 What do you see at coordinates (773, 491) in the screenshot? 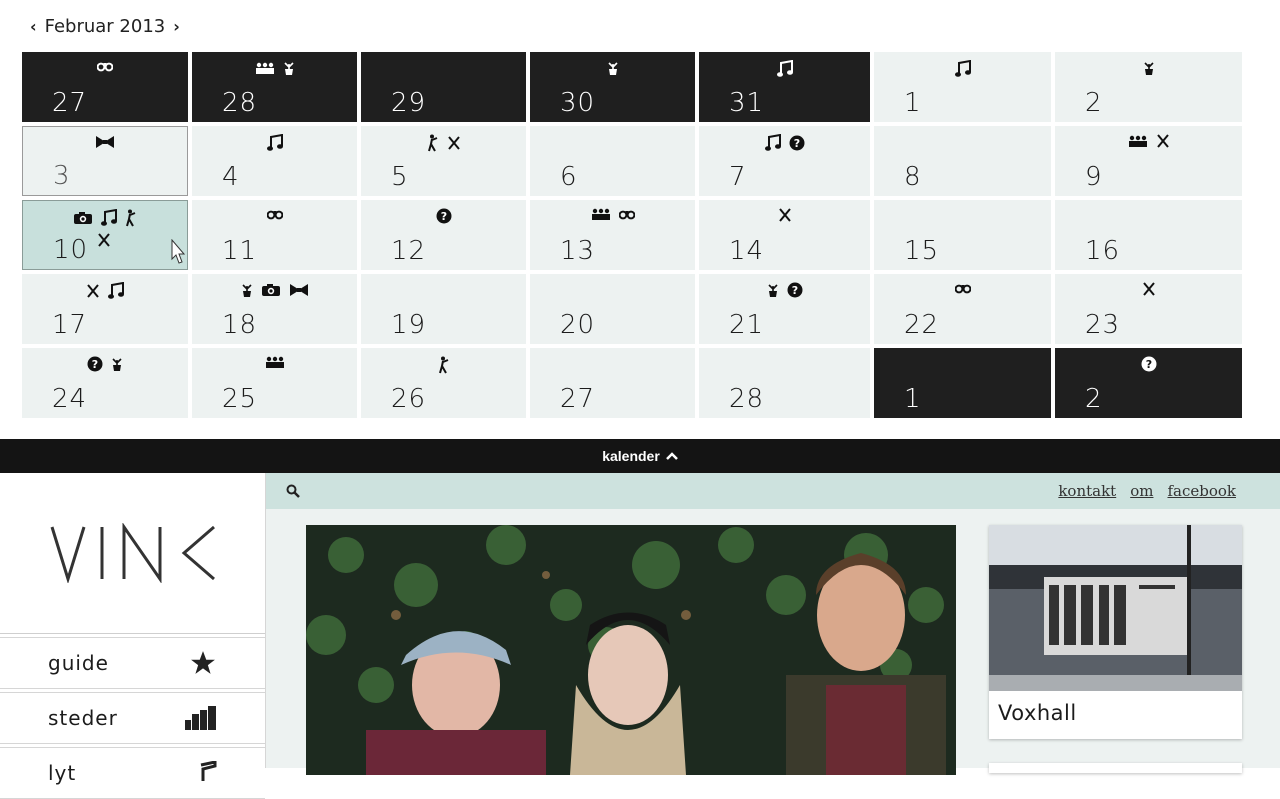
I see `top-bar: kontakt om facebook` at bounding box center [773, 491].